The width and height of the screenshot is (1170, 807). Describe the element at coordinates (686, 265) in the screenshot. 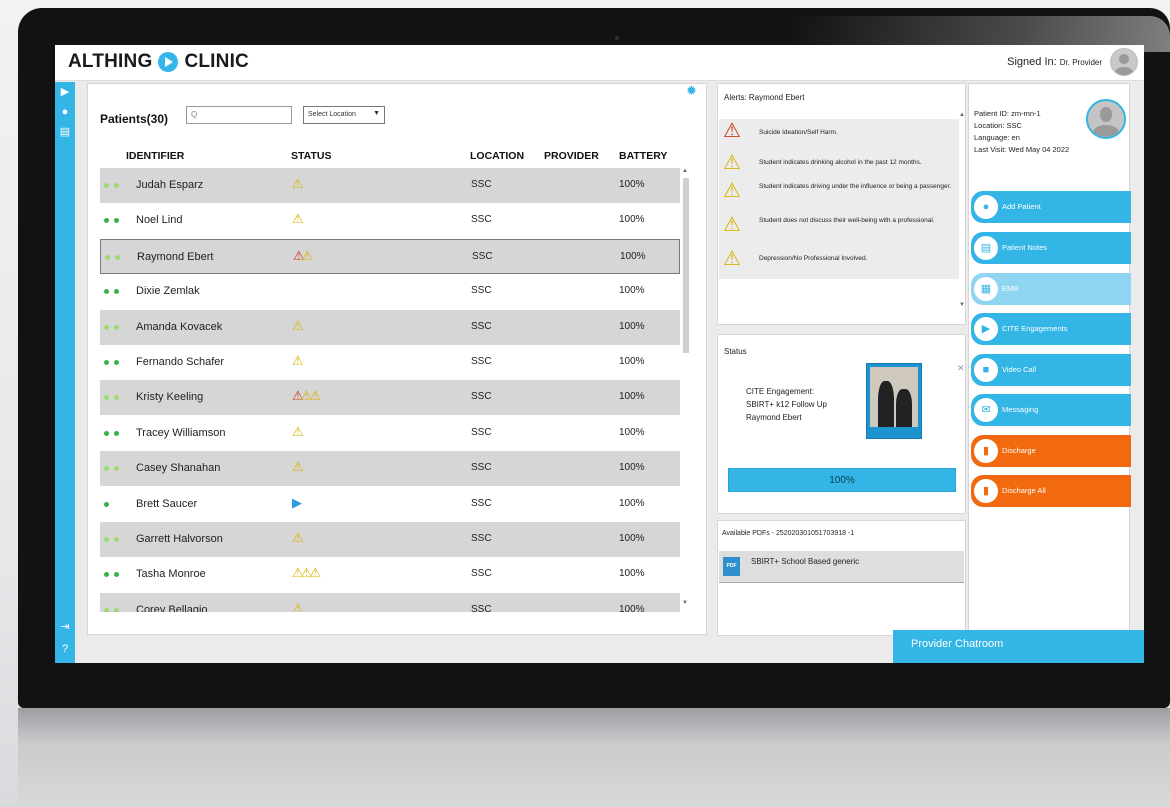

I see `scroll-thumb` at that location.